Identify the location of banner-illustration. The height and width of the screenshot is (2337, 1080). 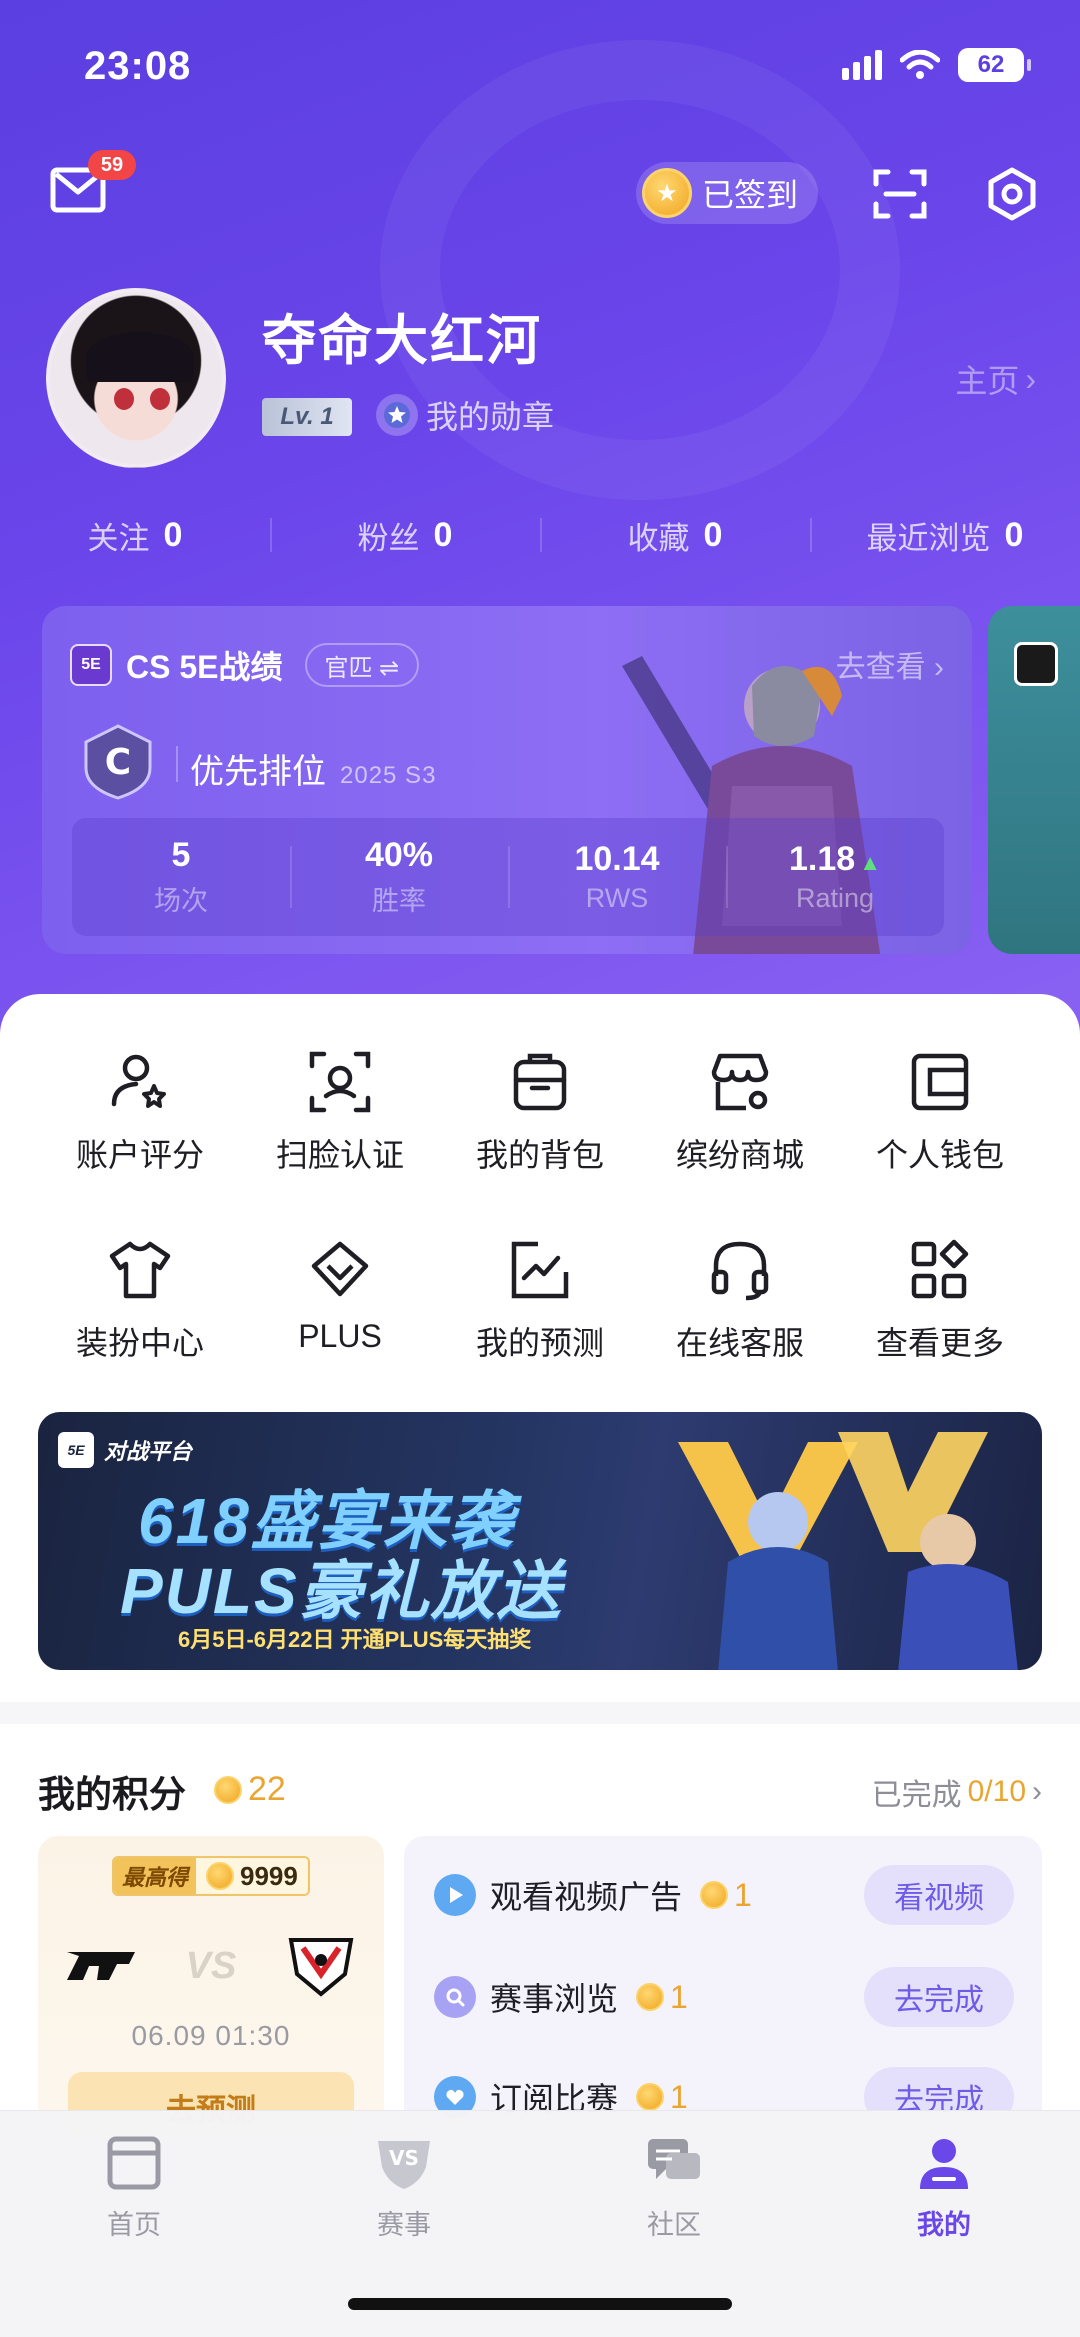
(848, 1551).